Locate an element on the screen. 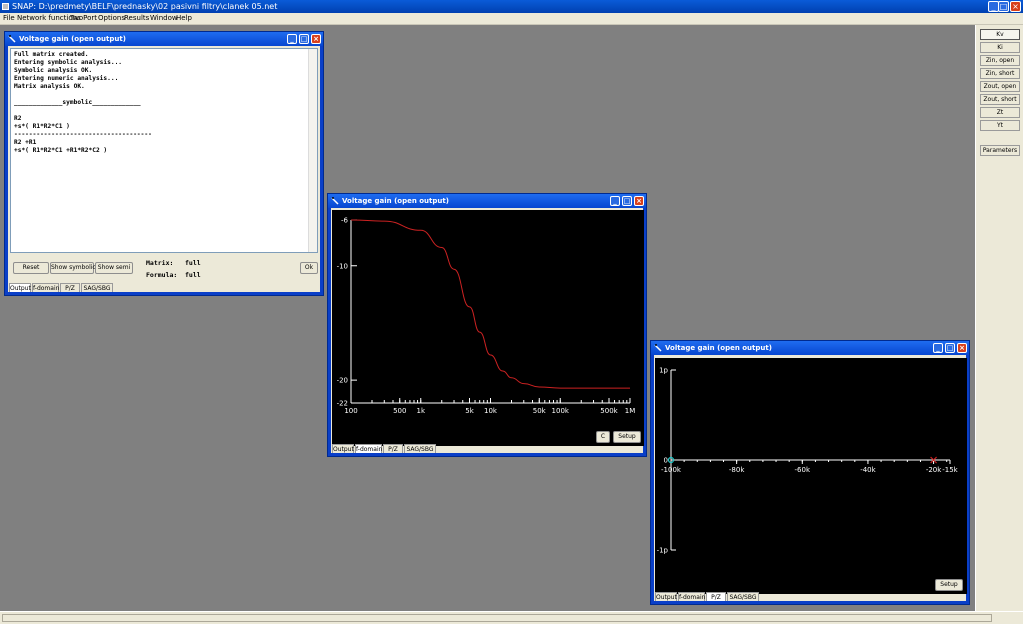  console-scrollbar is located at coordinates (312, 150).